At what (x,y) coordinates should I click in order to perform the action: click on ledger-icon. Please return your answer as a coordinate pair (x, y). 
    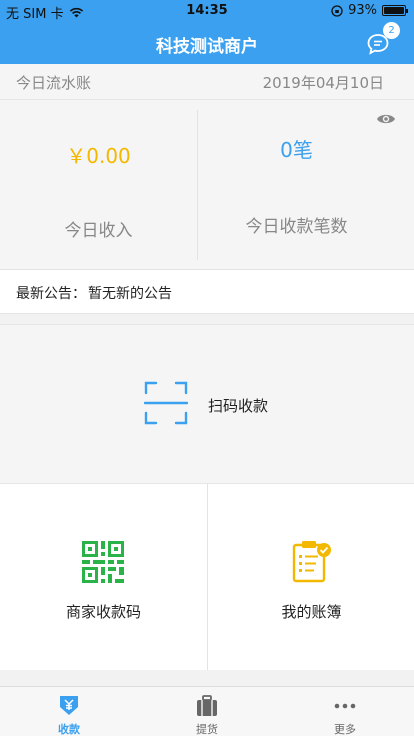
    Looking at the image, I should click on (311, 562).